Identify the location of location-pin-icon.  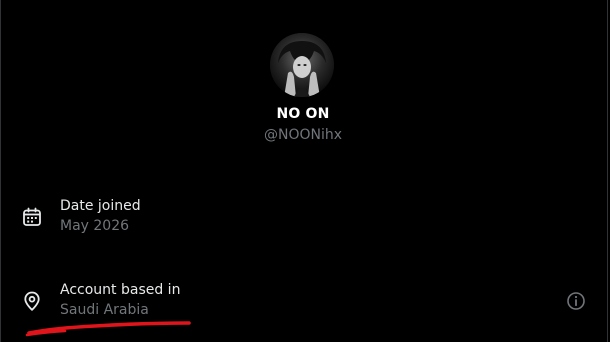
(32, 301).